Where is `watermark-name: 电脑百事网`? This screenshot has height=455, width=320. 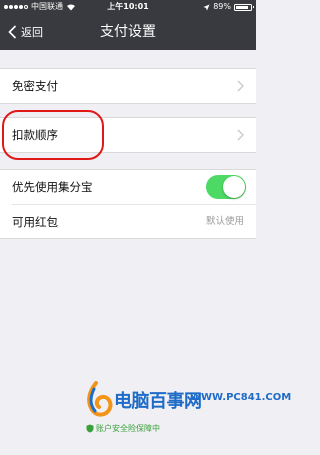 watermark-name: 电脑百事网 is located at coordinates (158, 401).